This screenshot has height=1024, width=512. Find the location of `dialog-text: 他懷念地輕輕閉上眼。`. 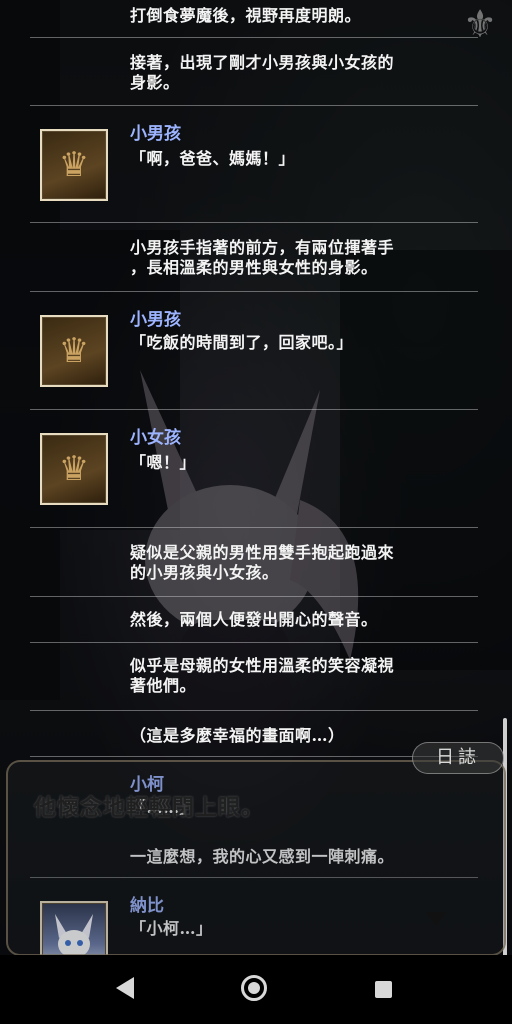

dialog-text: 他懷念地輕輕閉上眼。 is located at coordinates (149, 808).